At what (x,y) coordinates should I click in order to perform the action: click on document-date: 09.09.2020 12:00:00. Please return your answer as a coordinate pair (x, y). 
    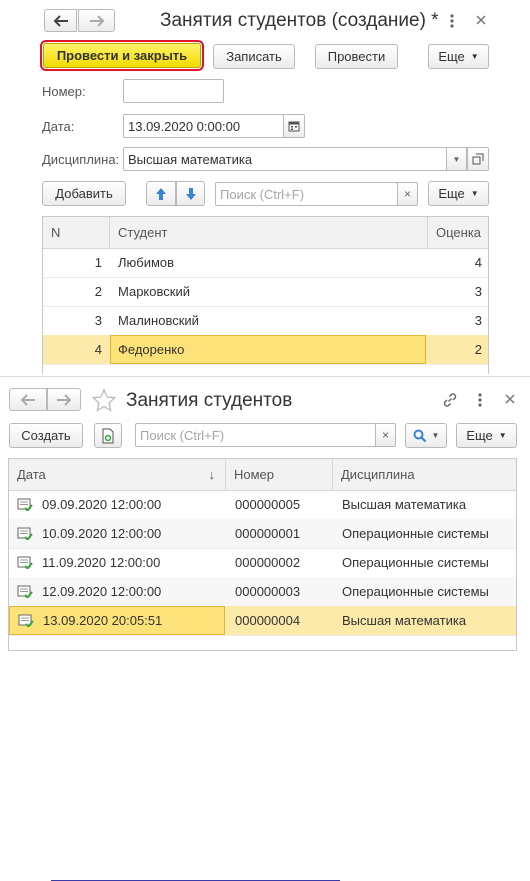
    Looking at the image, I should click on (102, 504).